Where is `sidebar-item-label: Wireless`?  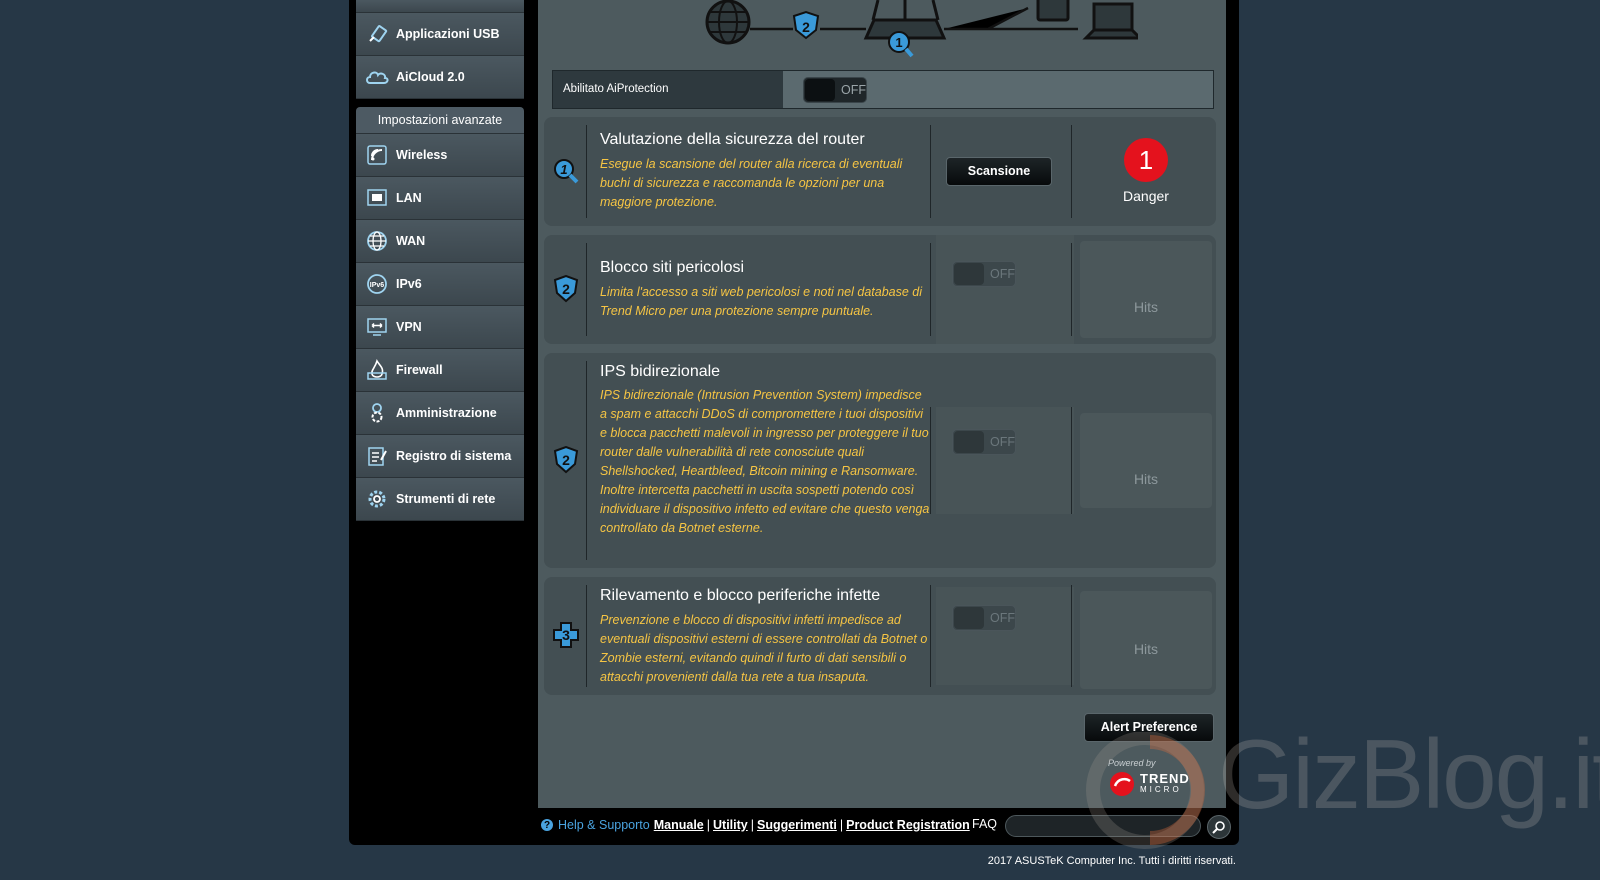 sidebar-item-label: Wireless is located at coordinates (422, 155).